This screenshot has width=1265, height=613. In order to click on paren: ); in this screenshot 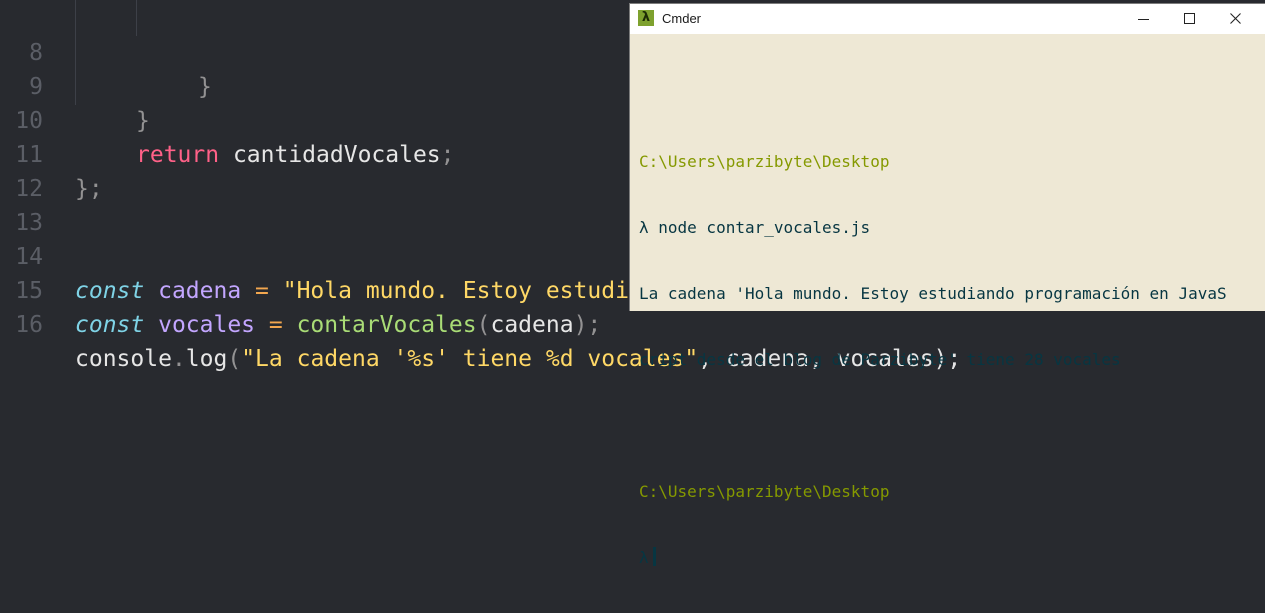, I will do `click(587, 325)`.